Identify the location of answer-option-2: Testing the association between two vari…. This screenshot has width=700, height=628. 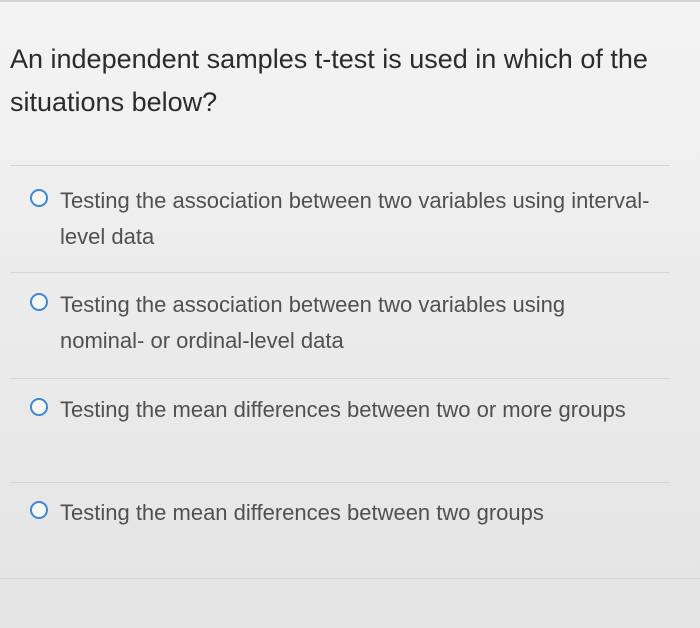
(340, 323).